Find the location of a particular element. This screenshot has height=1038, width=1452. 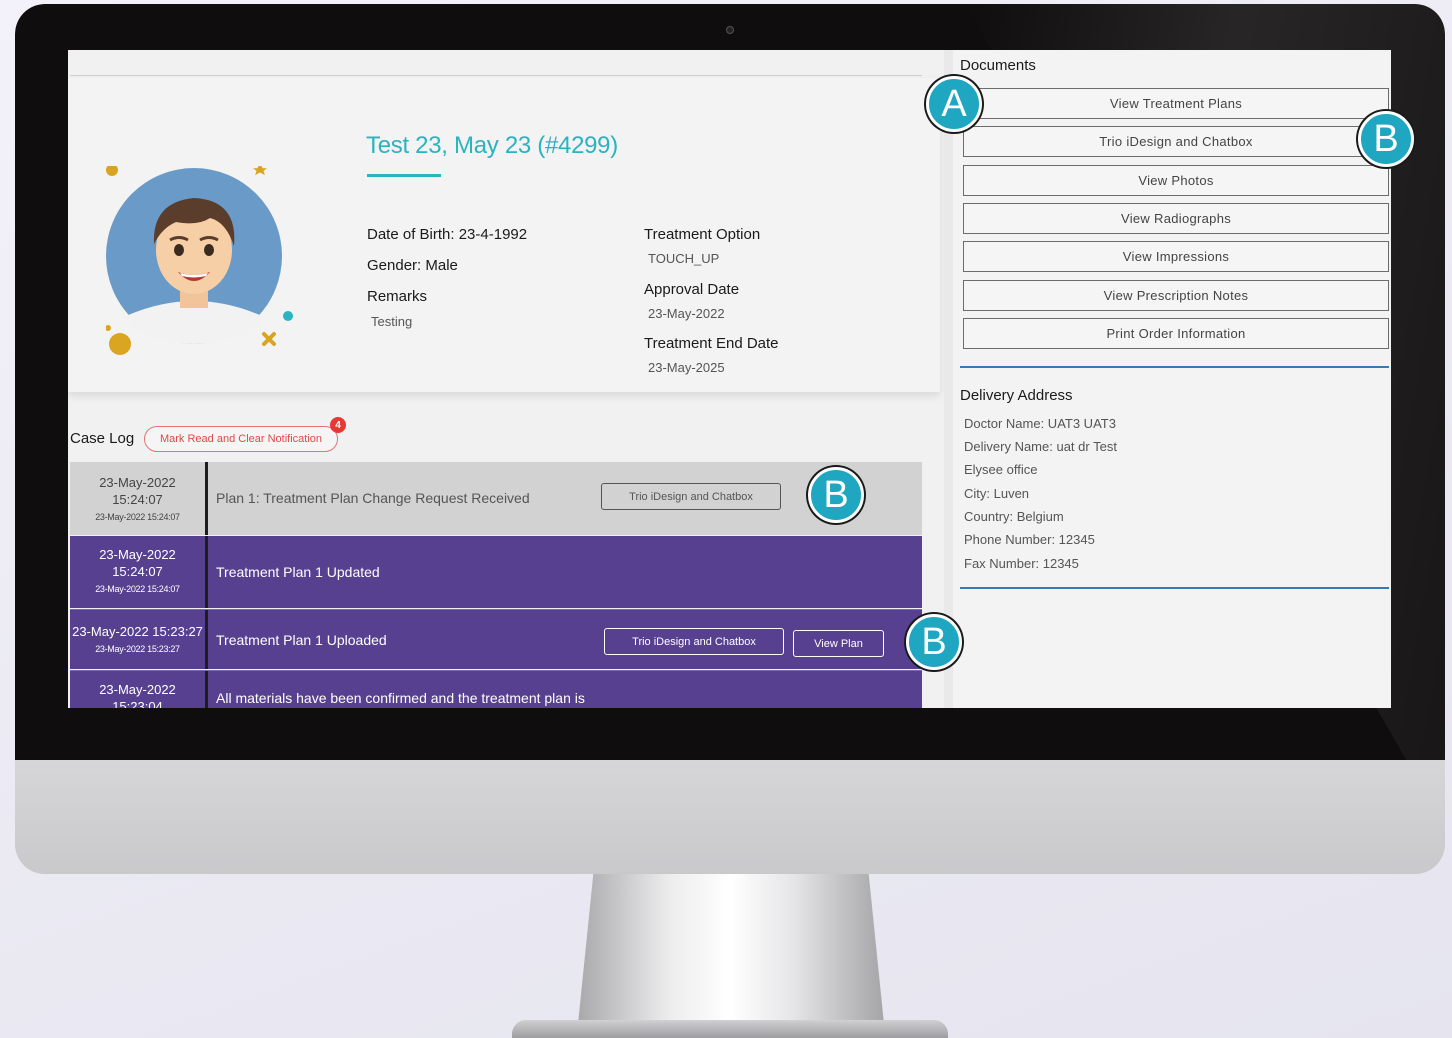

case-log-title: Case Log is located at coordinates (102, 438).